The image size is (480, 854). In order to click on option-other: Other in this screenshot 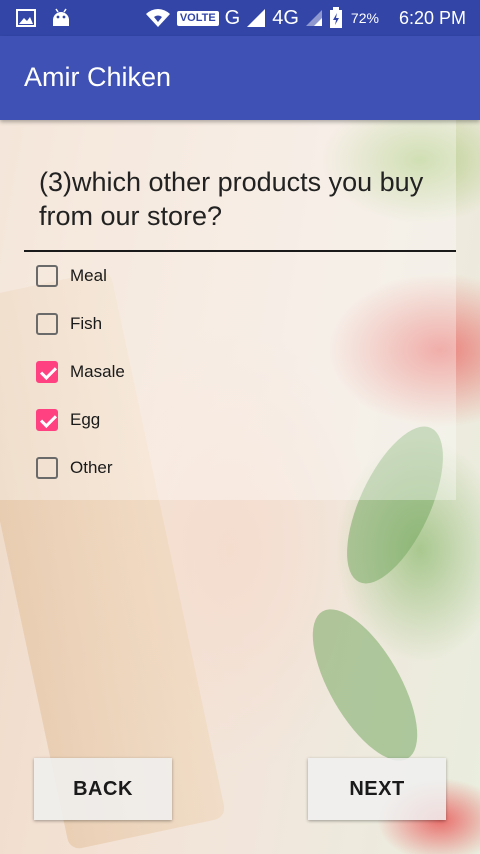, I will do `click(79, 468)`.